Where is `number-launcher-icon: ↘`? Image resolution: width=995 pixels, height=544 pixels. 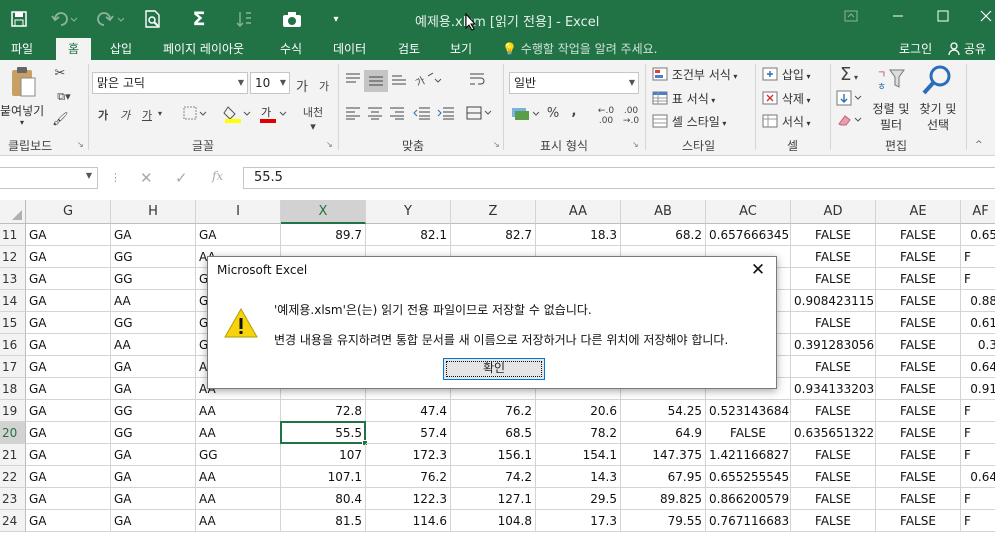 number-launcher-icon: ↘ is located at coordinates (635, 144).